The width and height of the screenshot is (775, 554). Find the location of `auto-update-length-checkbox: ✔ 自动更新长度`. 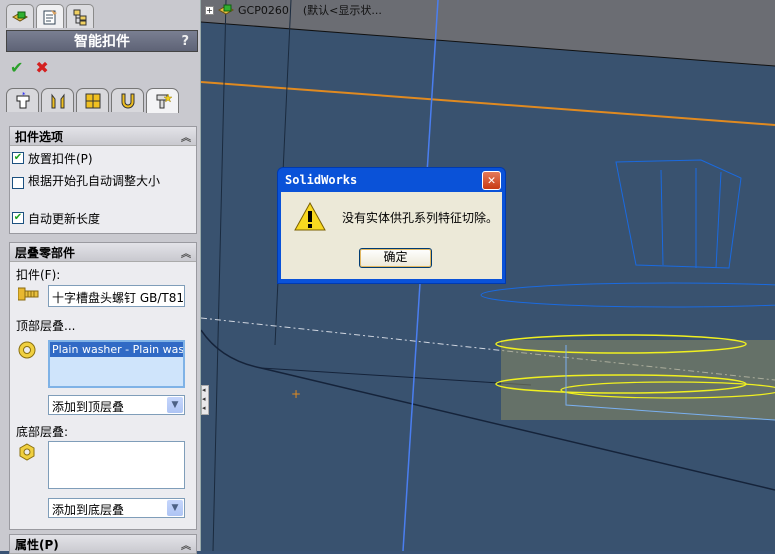

auto-update-length-checkbox: ✔ 自动更新长度 is located at coordinates (56, 218).